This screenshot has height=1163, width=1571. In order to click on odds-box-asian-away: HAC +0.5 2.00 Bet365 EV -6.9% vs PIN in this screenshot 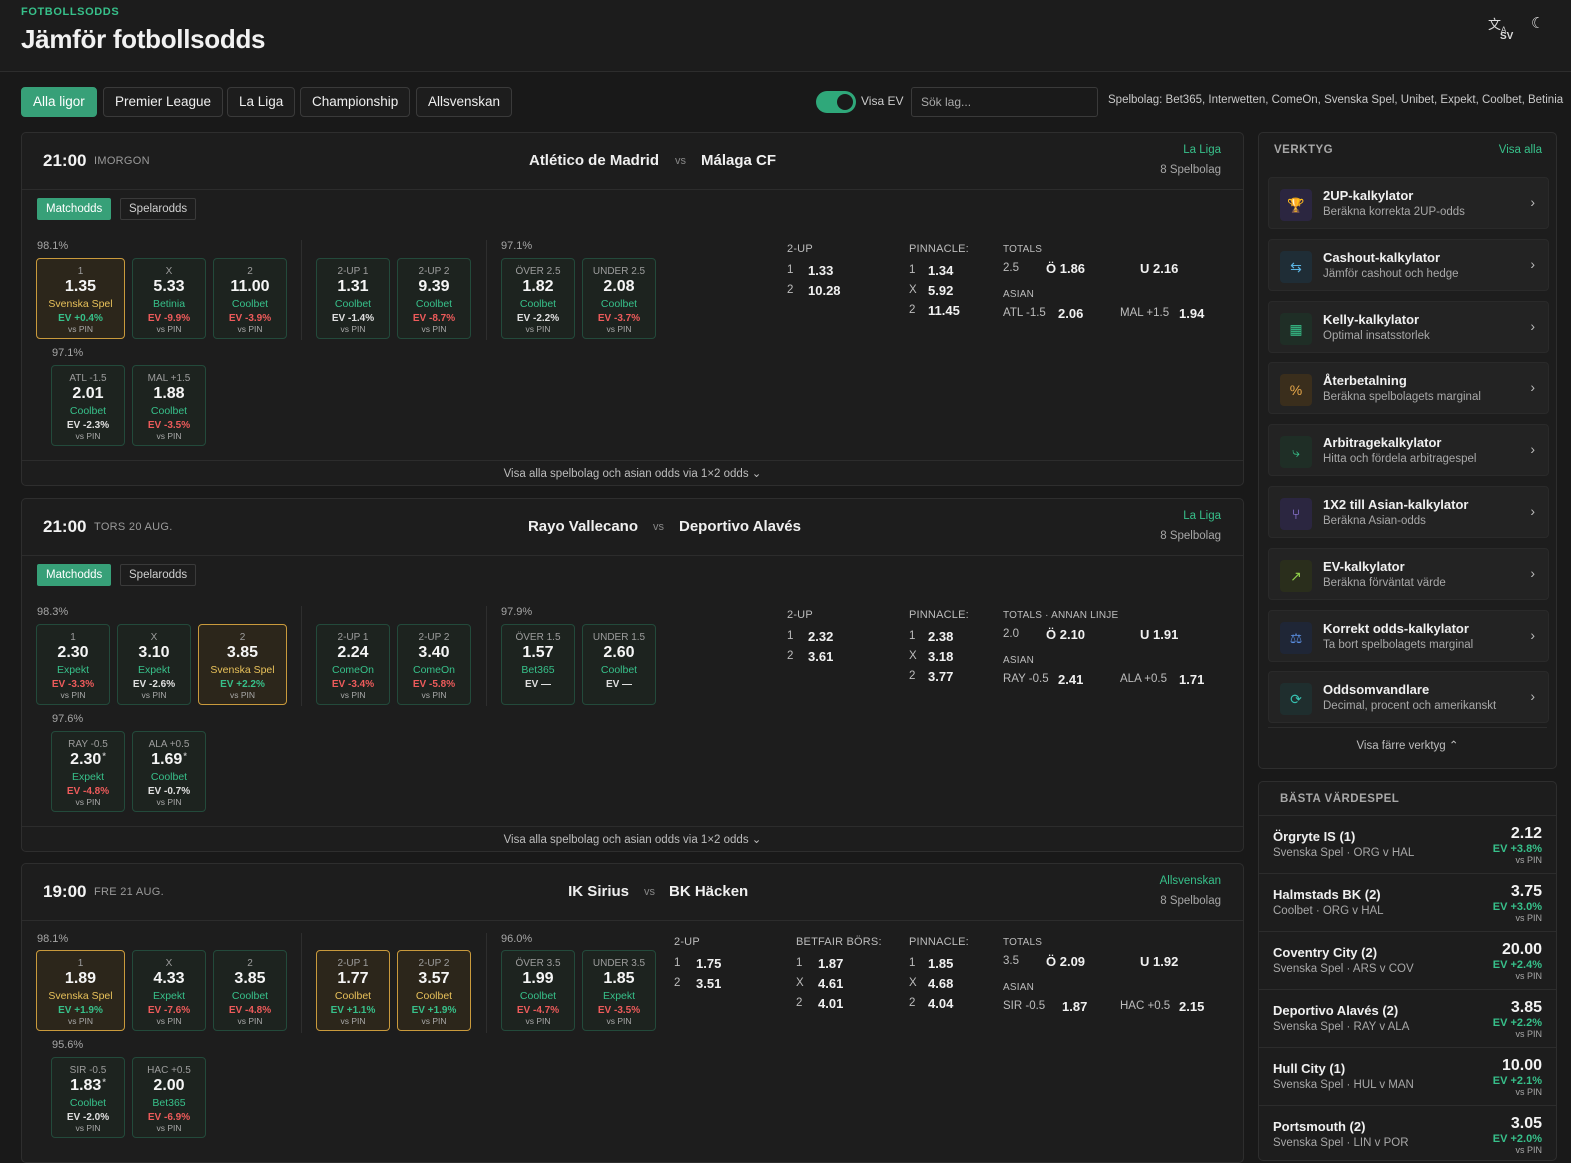, I will do `click(169, 1097)`.